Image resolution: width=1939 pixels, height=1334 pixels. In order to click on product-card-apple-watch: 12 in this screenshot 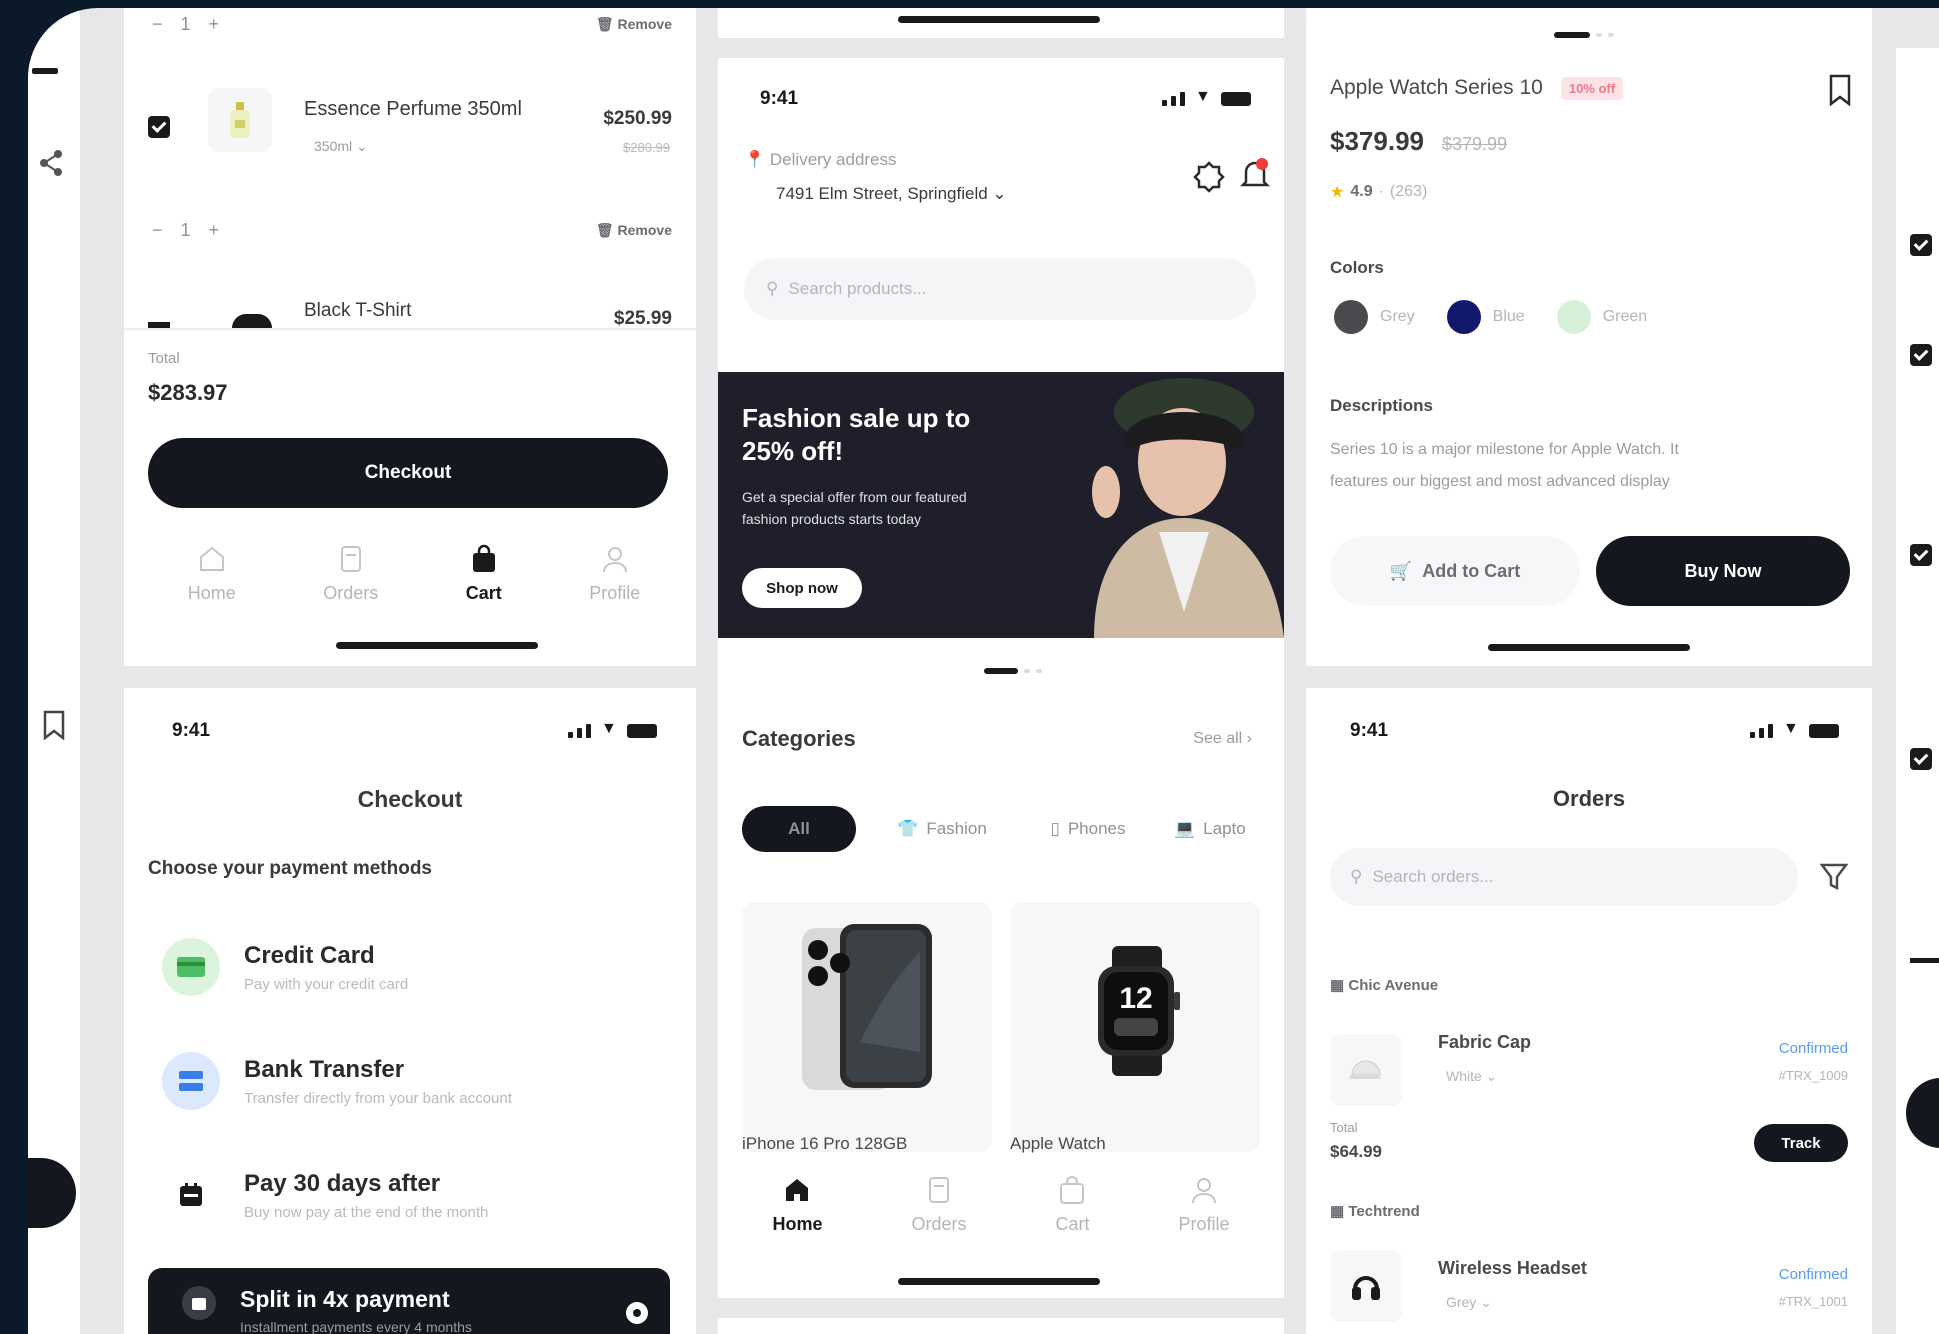, I will do `click(1135, 1027)`.